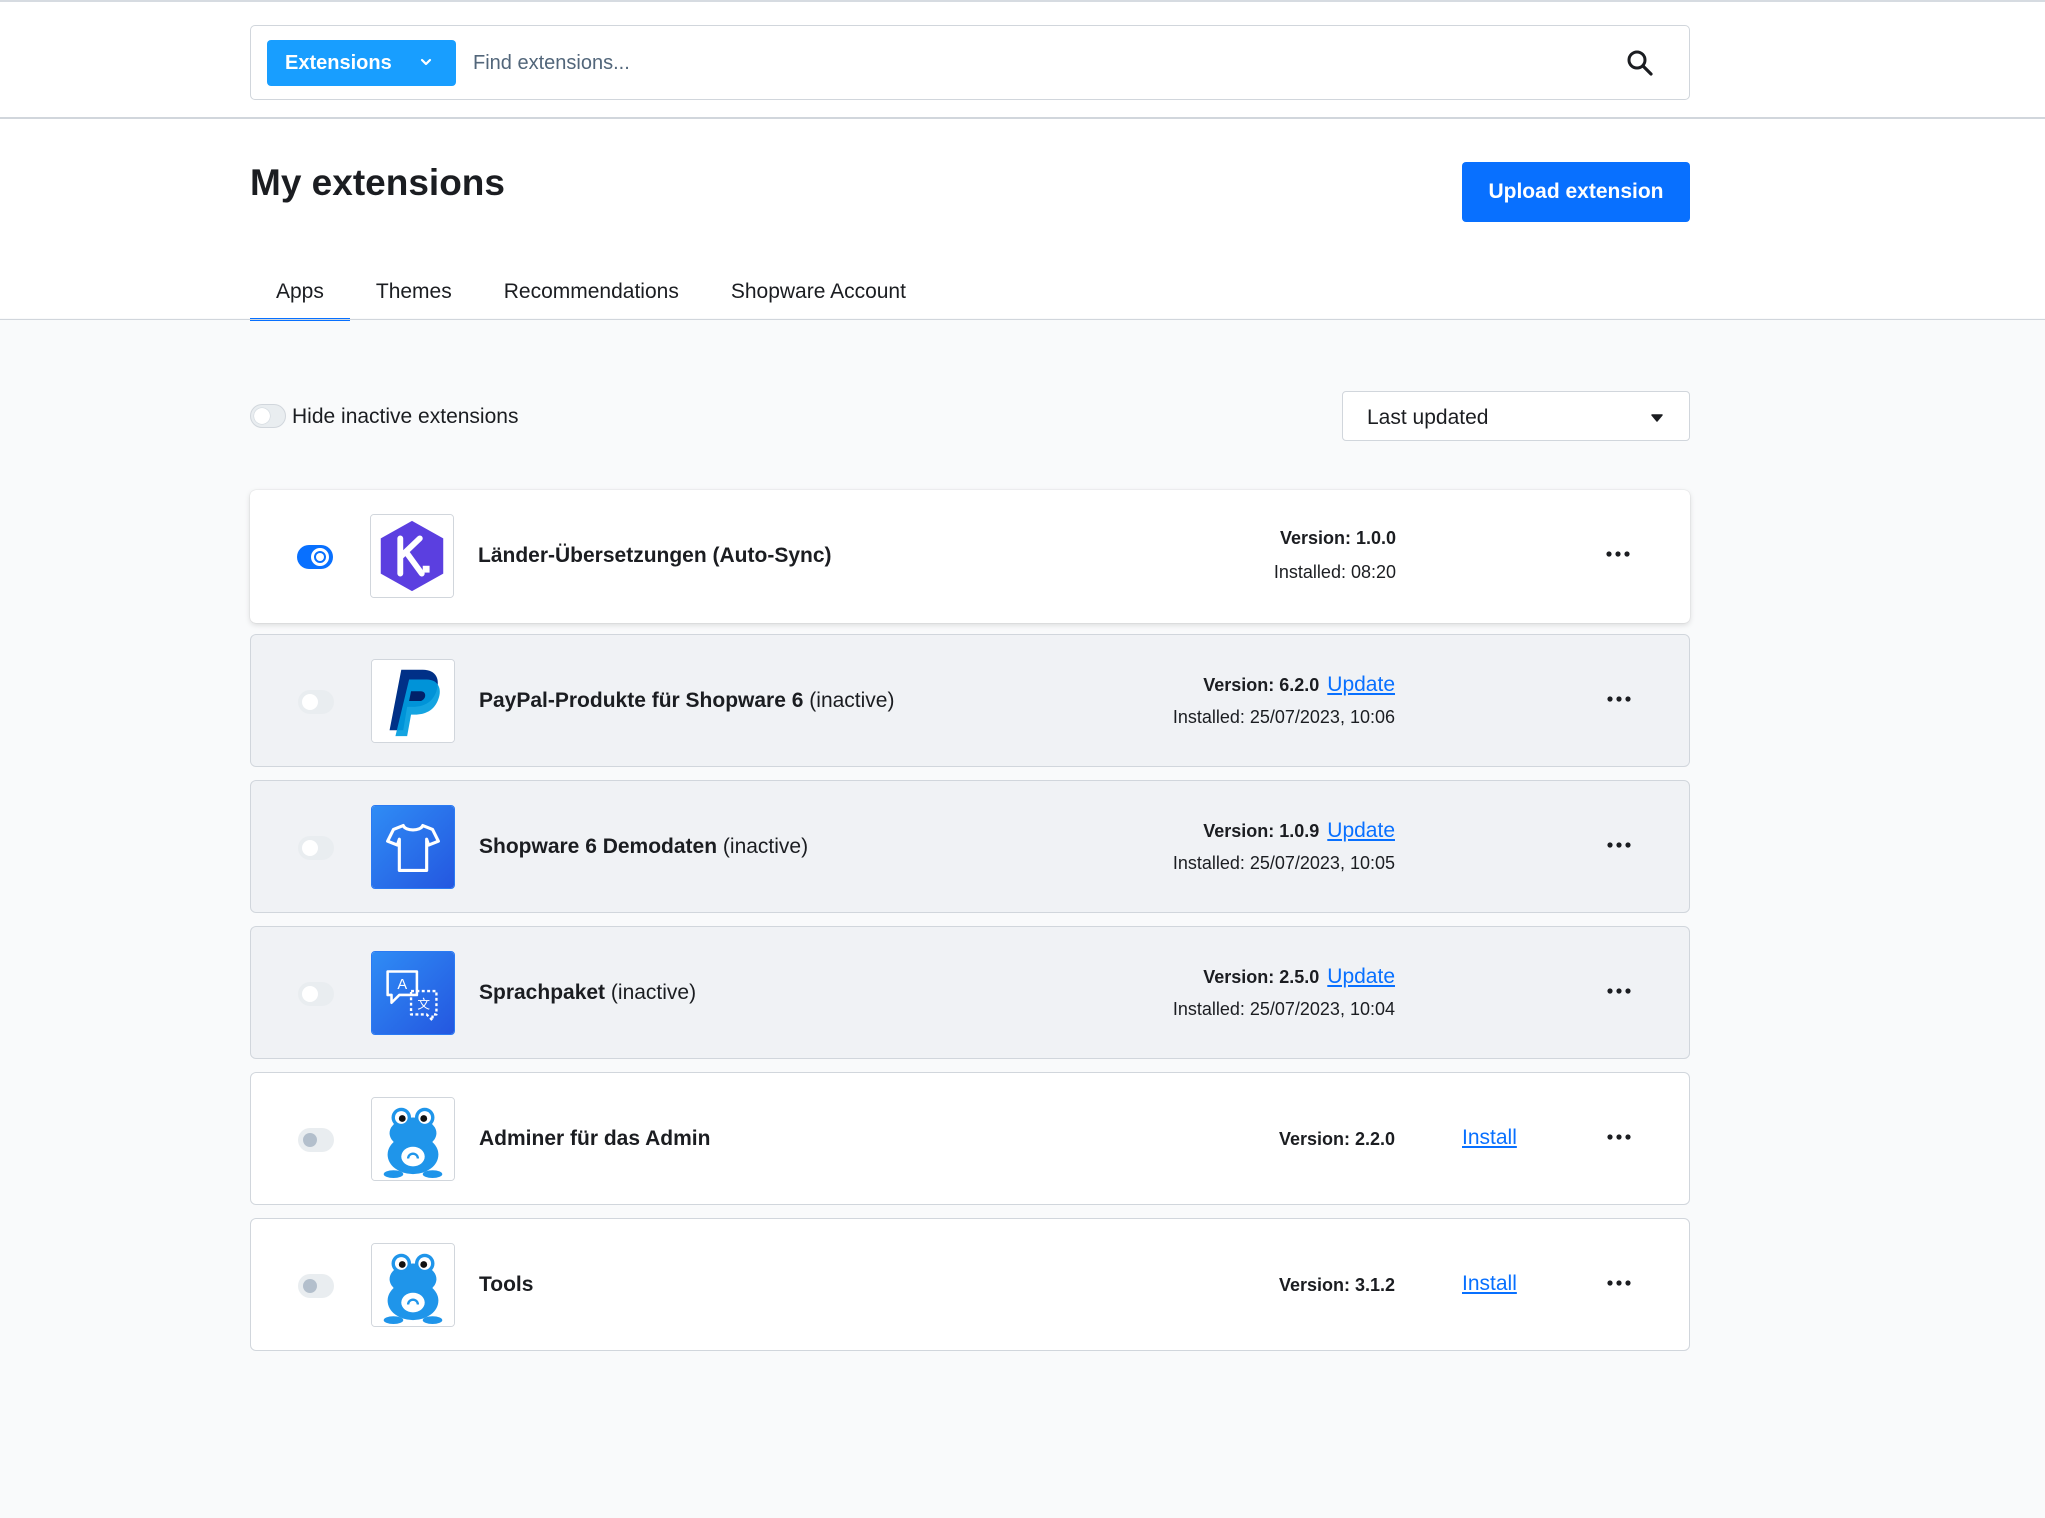 The width and height of the screenshot is (2045, 1518). Describe the element at coordinates (1299, 684) in the screenshot. I see `extension-version: Version: 6.2.0 Update` at that location.